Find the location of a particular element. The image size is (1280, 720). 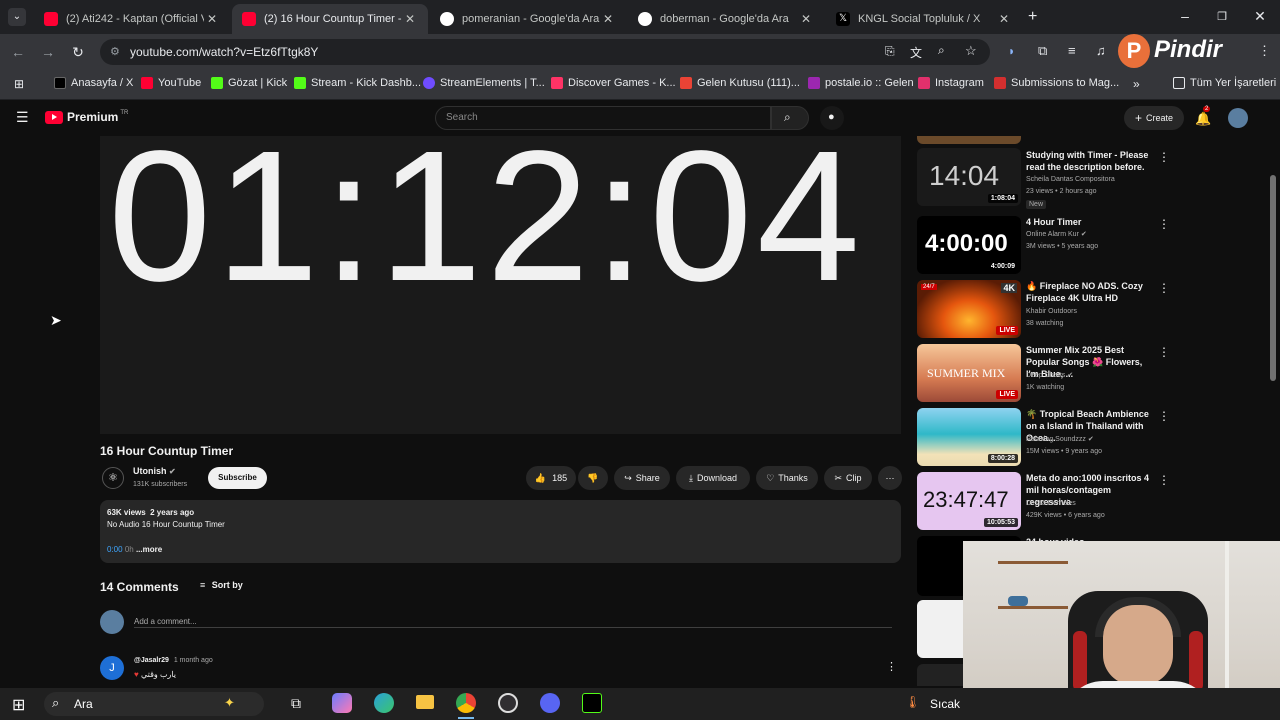

bookmark-kick-browse: Gözat | Kick is located at coordinates (249, 83).